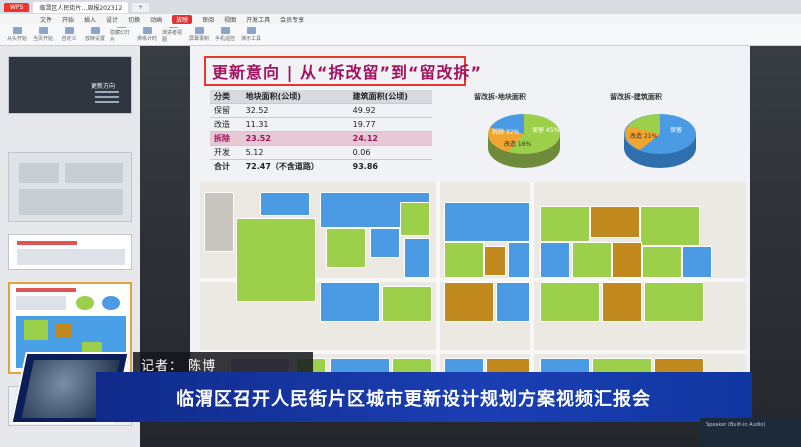 Image resolution: width=801 pixels, height=447 pixels. I want to click on pie-label: 保留 45%, so click(546, 130).